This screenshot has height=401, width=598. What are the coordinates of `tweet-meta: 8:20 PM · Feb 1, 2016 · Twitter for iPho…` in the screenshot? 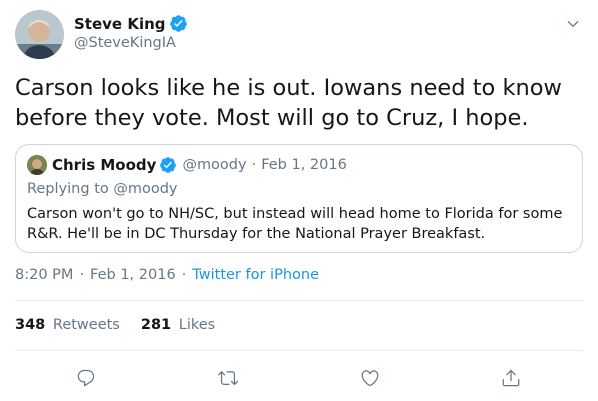 It's located at (167, 275).